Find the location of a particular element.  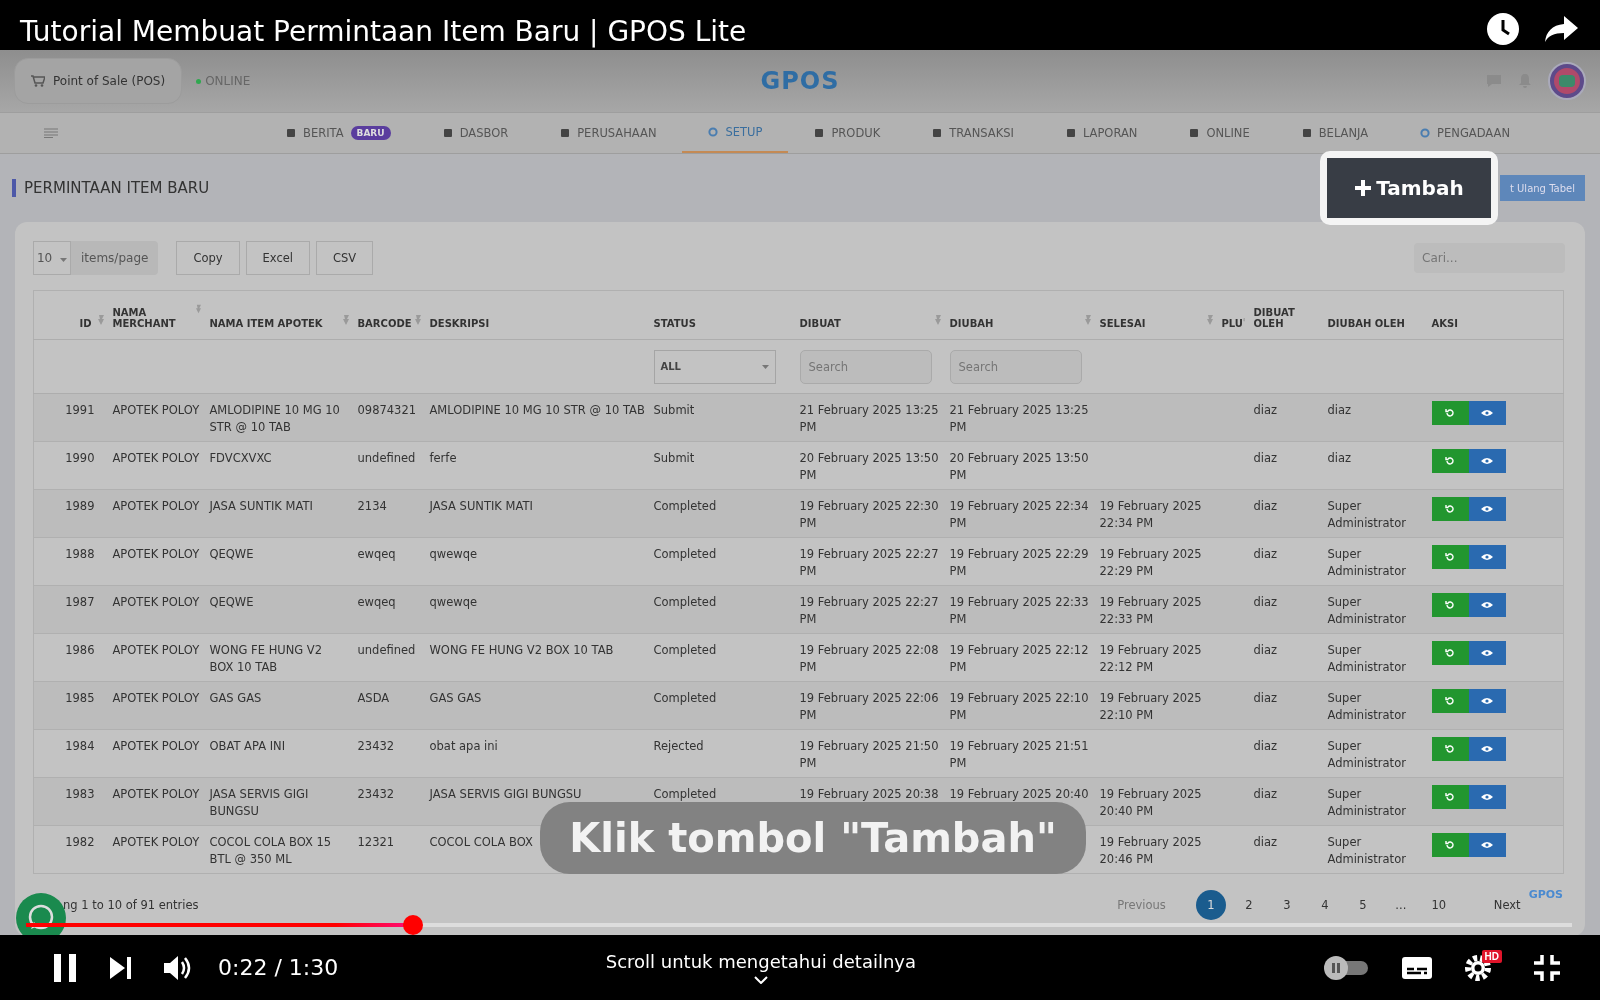

whatsapp-icon is located at coordinates (41, 914).